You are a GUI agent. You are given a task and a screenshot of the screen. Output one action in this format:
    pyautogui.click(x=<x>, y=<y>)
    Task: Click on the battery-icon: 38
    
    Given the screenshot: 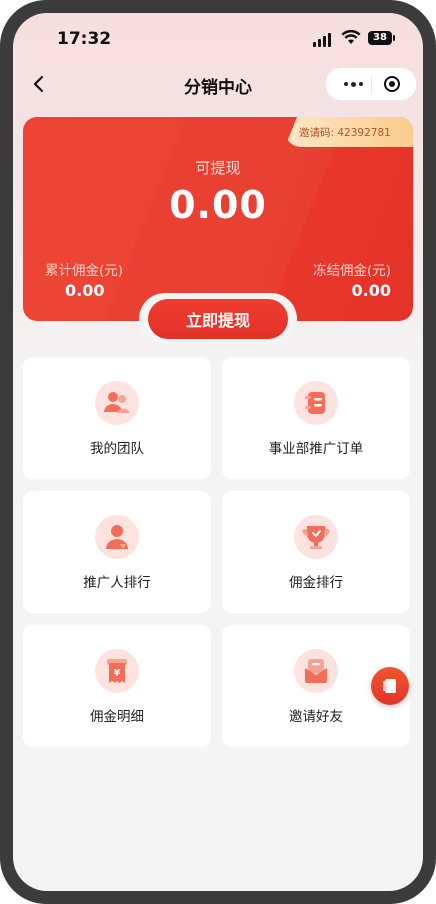 What is the action you would take?
    pyautogui.click(x=381, y=38)
    